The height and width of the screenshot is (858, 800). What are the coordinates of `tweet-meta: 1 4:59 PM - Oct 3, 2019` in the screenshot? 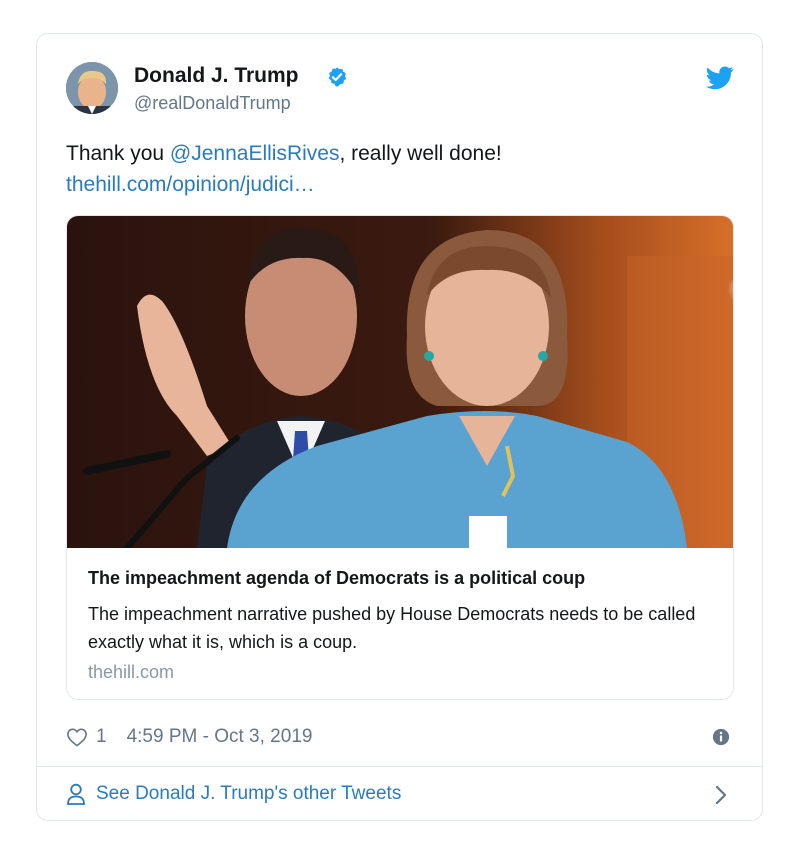 It's located at (189, 737).